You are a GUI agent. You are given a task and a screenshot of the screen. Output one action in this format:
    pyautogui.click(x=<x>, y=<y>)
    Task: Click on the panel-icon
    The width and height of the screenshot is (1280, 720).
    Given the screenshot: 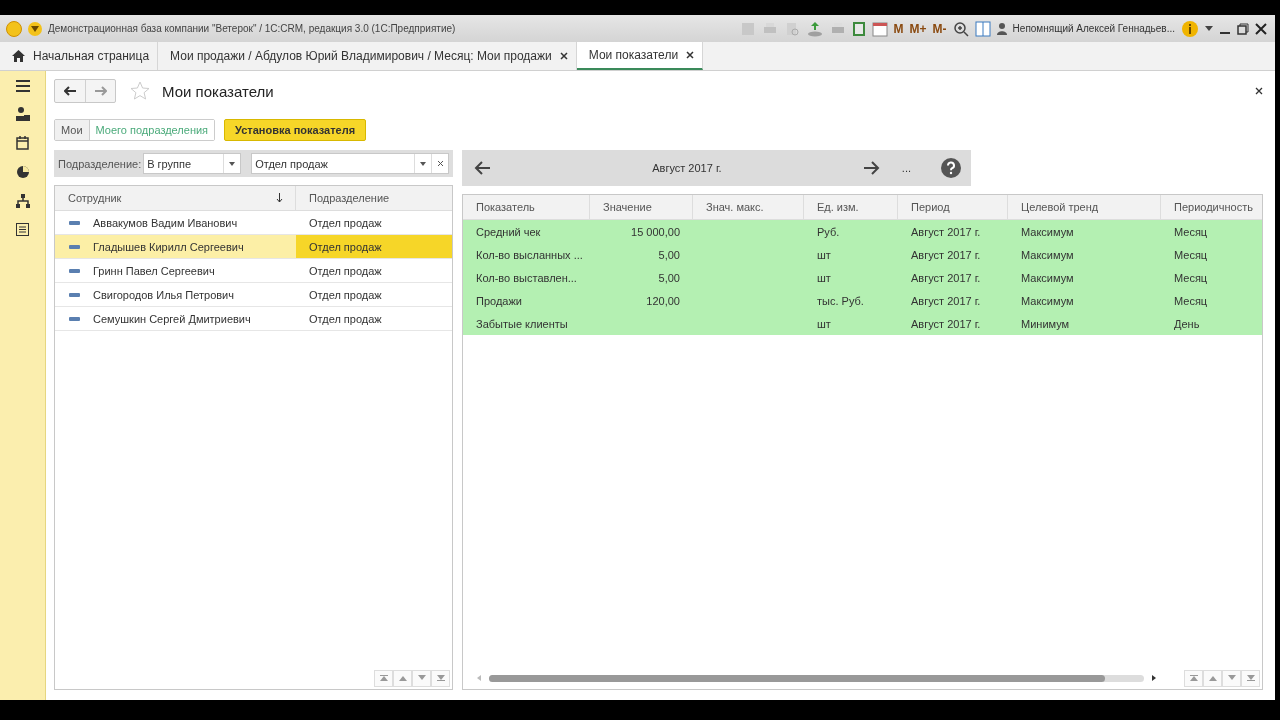 What is the action you would take?
    pyautogui.click(x=982, y=28)
    